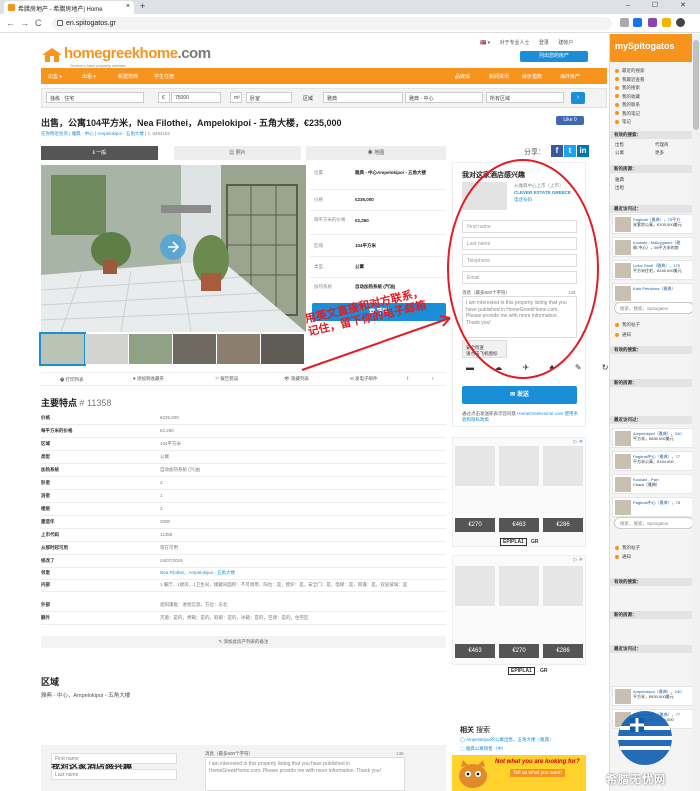 The width and height of the screenshot is (700, 791). What do you see at coordinates (38, 23) in the screenshot?
I see `reload-icon: C` at bounding box center [38, 23].